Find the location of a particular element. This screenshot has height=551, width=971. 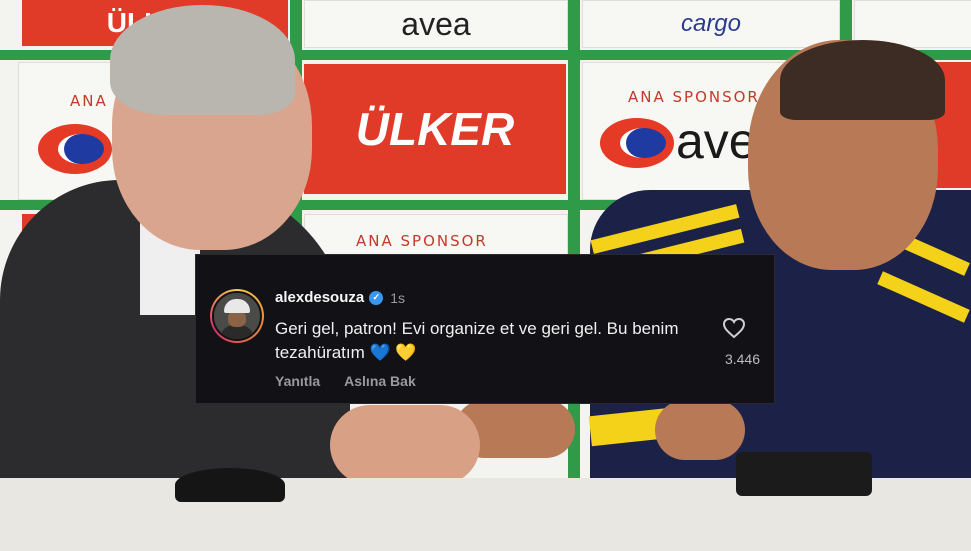

blue-heart-emoji: 💙 is located at coordinates (380, 352).